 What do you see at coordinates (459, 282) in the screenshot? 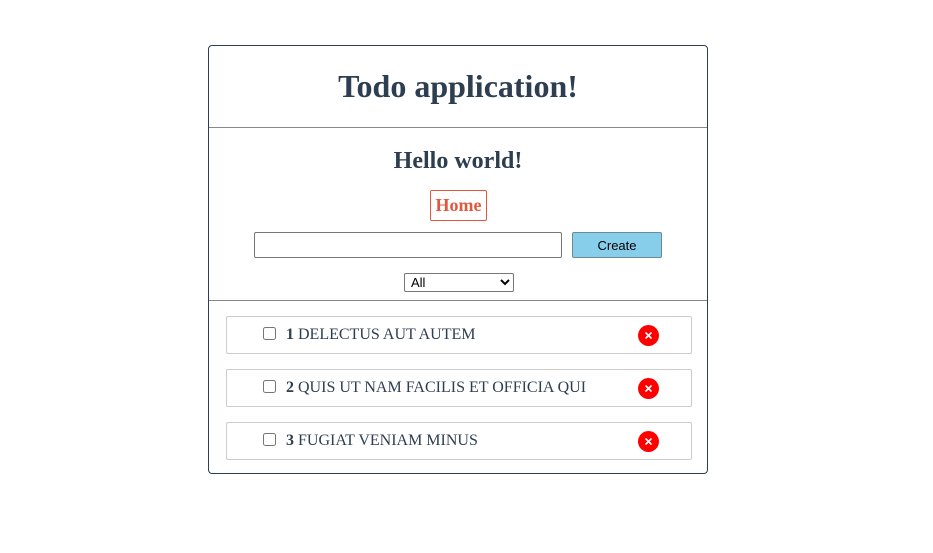
I see `filter-select: All` at bounding box center [459, 282].